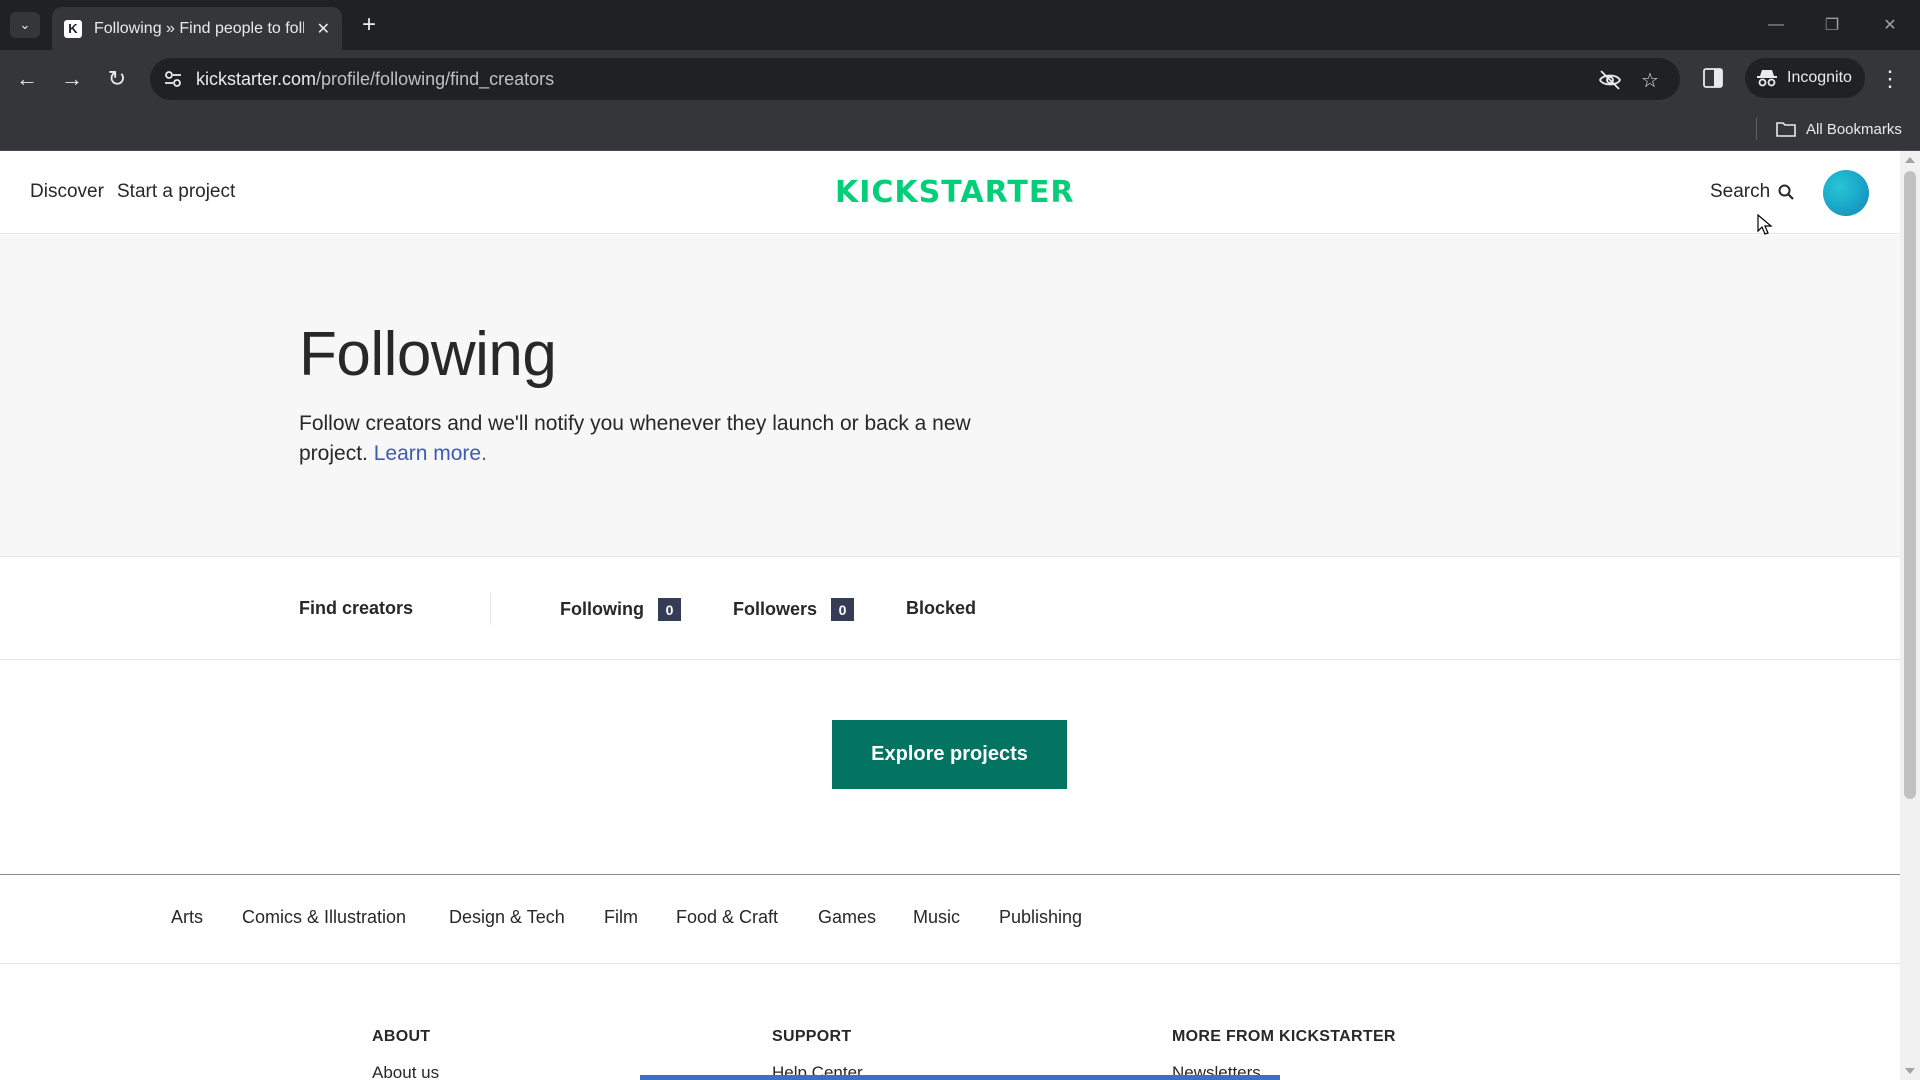 The height and width of the screenshot is (1080, 1920). Describe the element at coordinates (1910, 160) in the screenshot. I see `scroll-up-icon` at that location.